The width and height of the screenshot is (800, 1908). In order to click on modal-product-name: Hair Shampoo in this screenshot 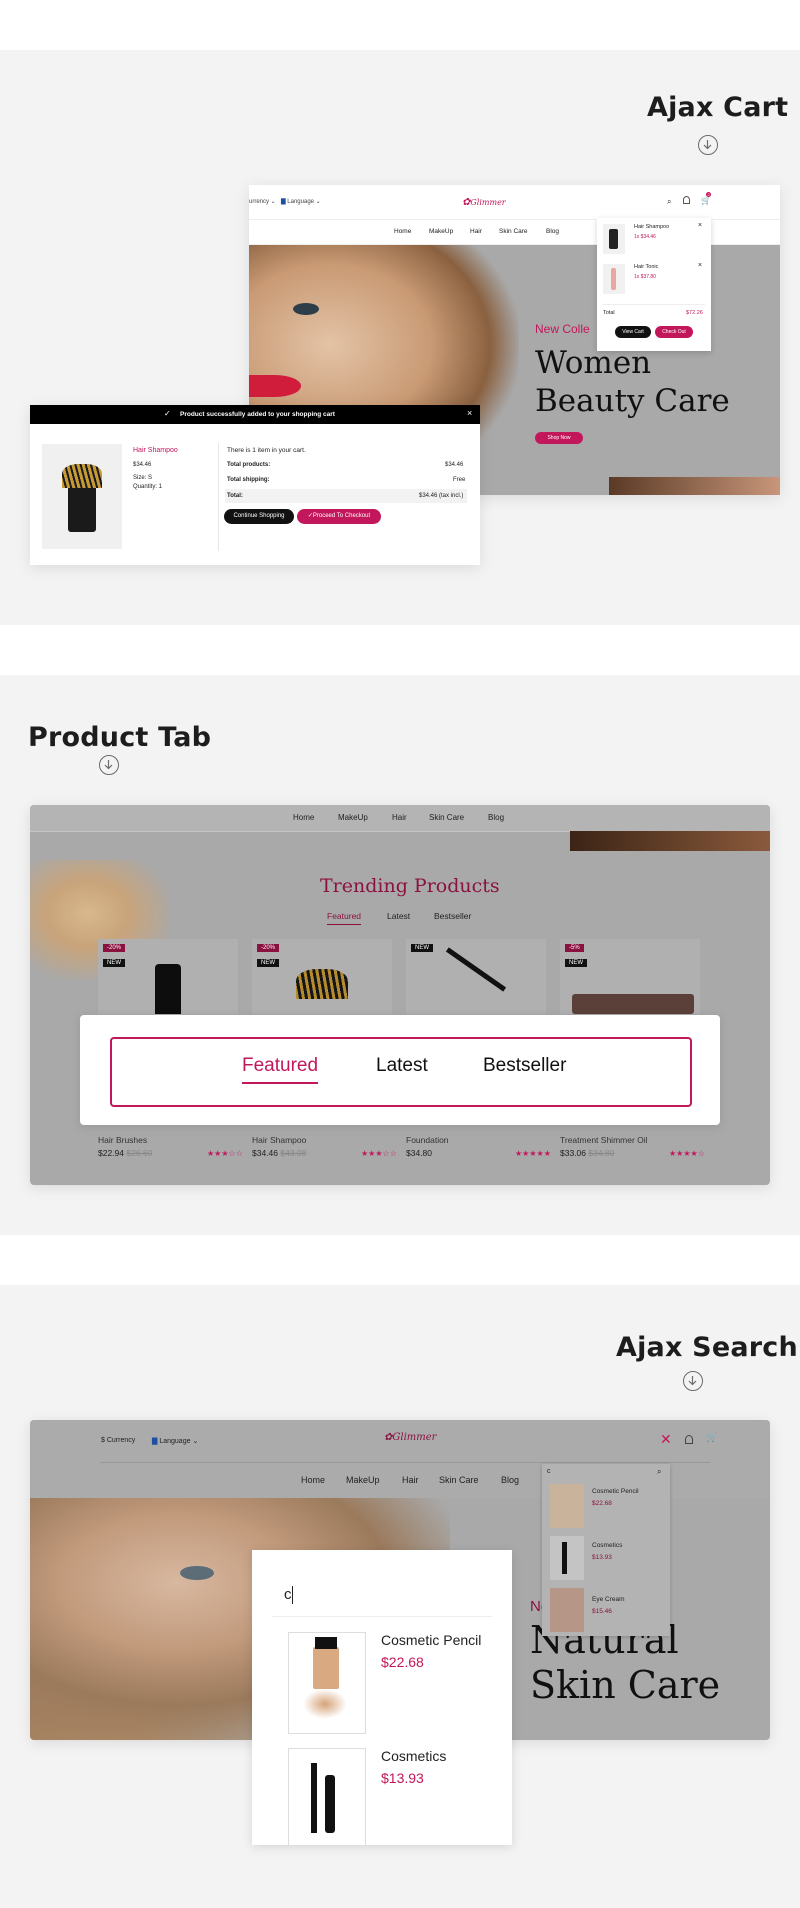, I will do `click(155, 450)`.